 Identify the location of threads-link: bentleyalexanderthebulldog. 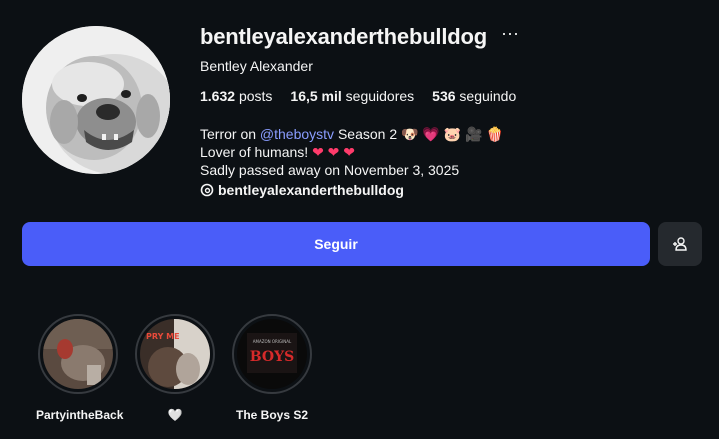
(302, 190).